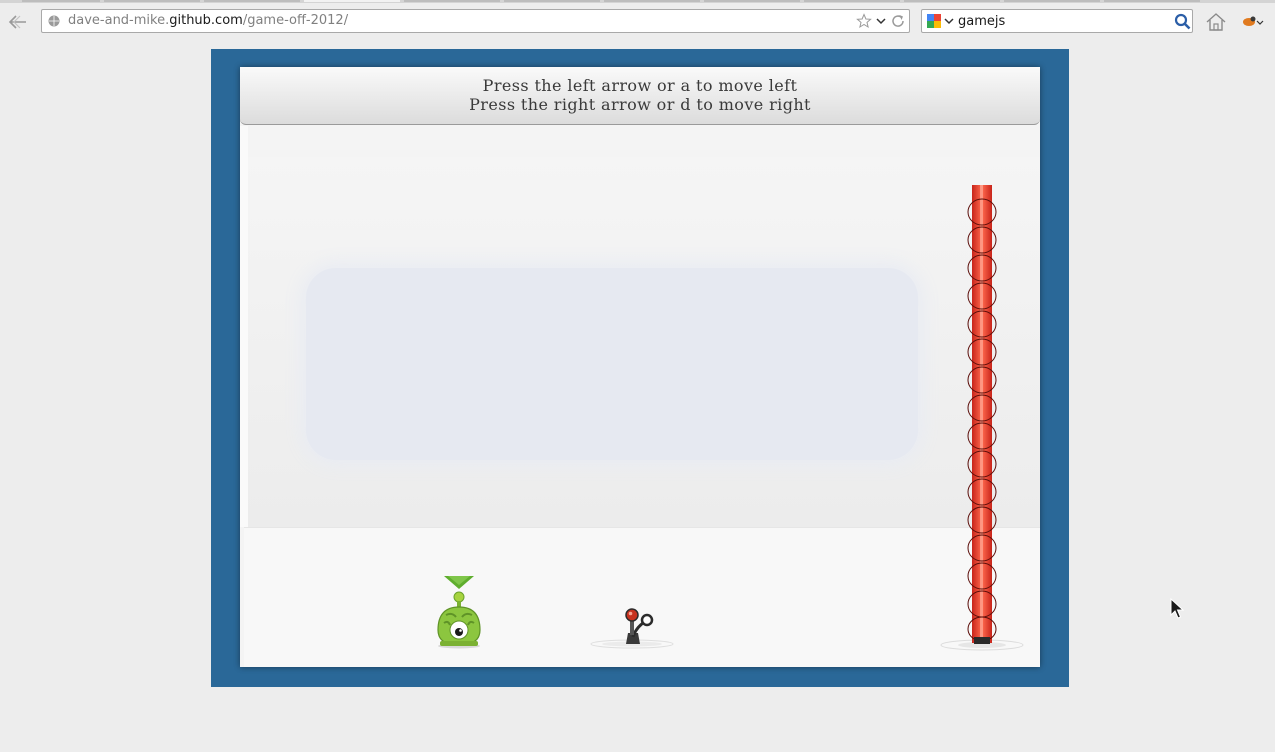 This screenshot has height=752, width=1275. I want to click on navigation-toolbar: dave-and-mike.github.com/game-off-2012/, so click(637, 21).